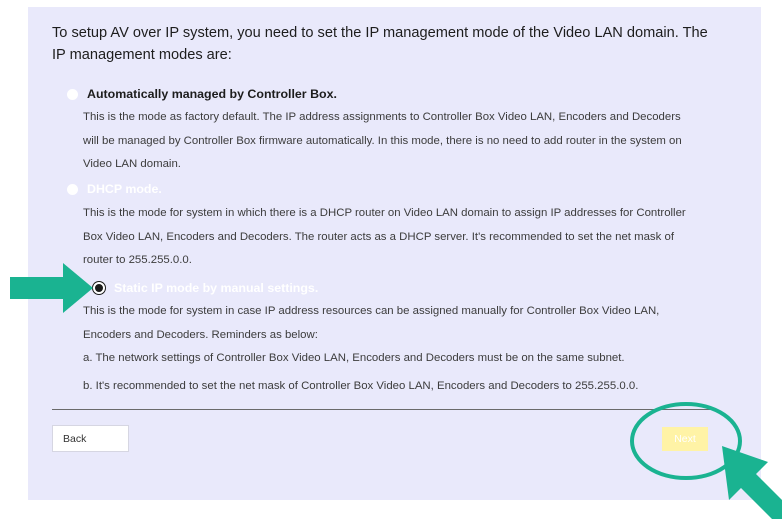 The image size is (782, 520). Describe the element at coordinates (124, 189) in the screenshot. I see `option-dhcp-label: DHCP mode.` at that location.